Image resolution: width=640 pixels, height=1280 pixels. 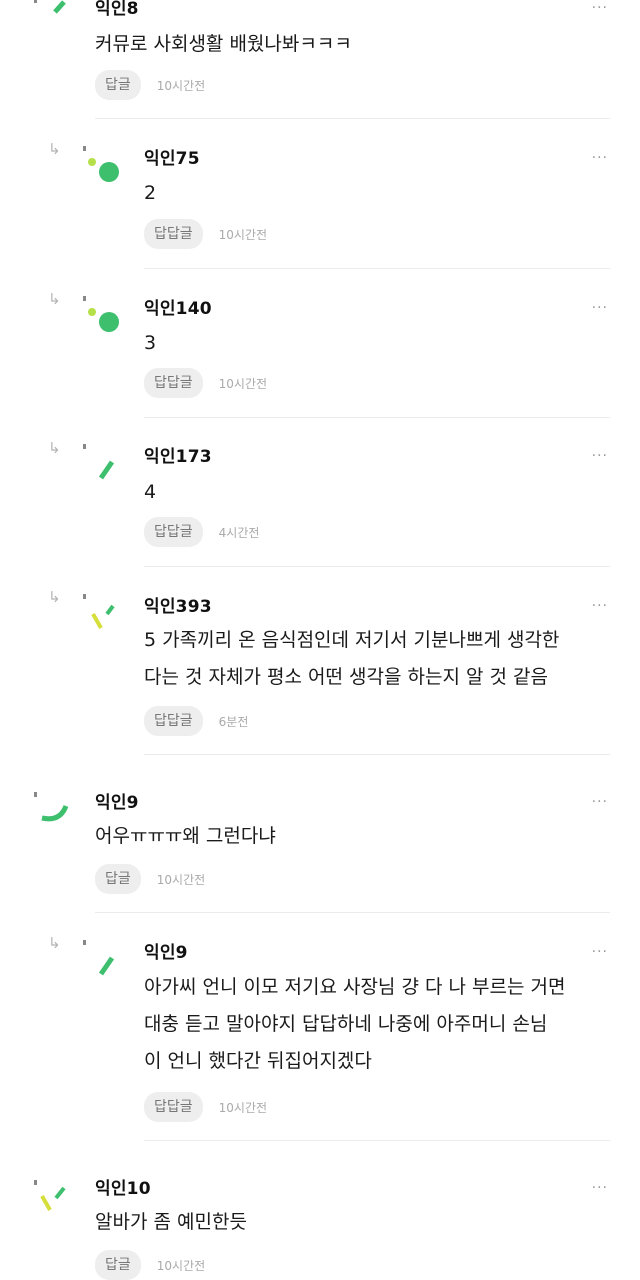 I want to click on comment-text: 3, so click(x=150, y=343).